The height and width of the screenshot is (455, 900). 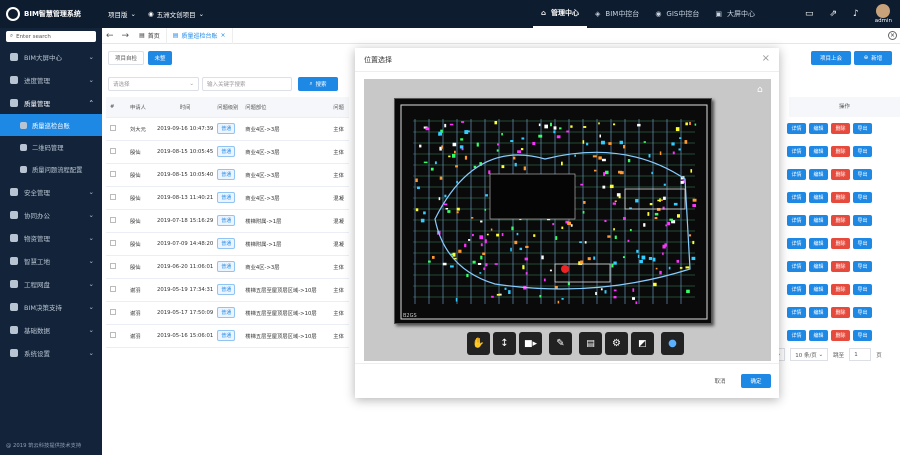 What do you see at coordinates (51, 352) in the screenshot?
I see `sidebar-item: 系统设置 ⌄` at bounding box center [51, 352].